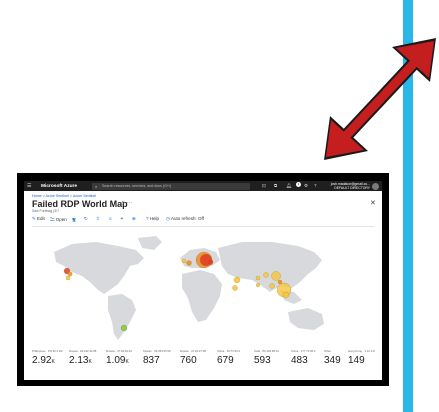 This screenshot has height=412, width=439. What do you see at coordinates (110, 218) in the screenshot?
I see `emoji-icon: ☺` at bounding box center [110, 218].